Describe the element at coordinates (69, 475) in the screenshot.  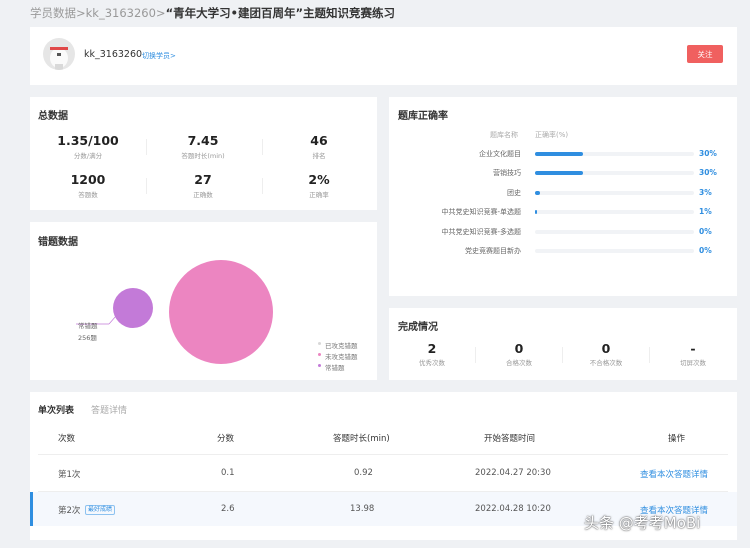
I see `attempt-number: 第1次` at that location.